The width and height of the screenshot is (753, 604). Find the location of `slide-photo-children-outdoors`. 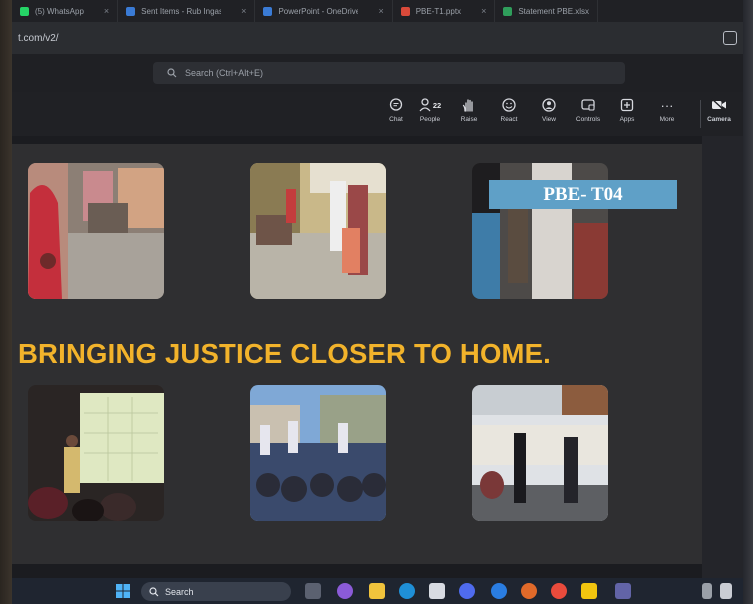

slide-photo-children-outdoors is located at coordinates (318, 231).